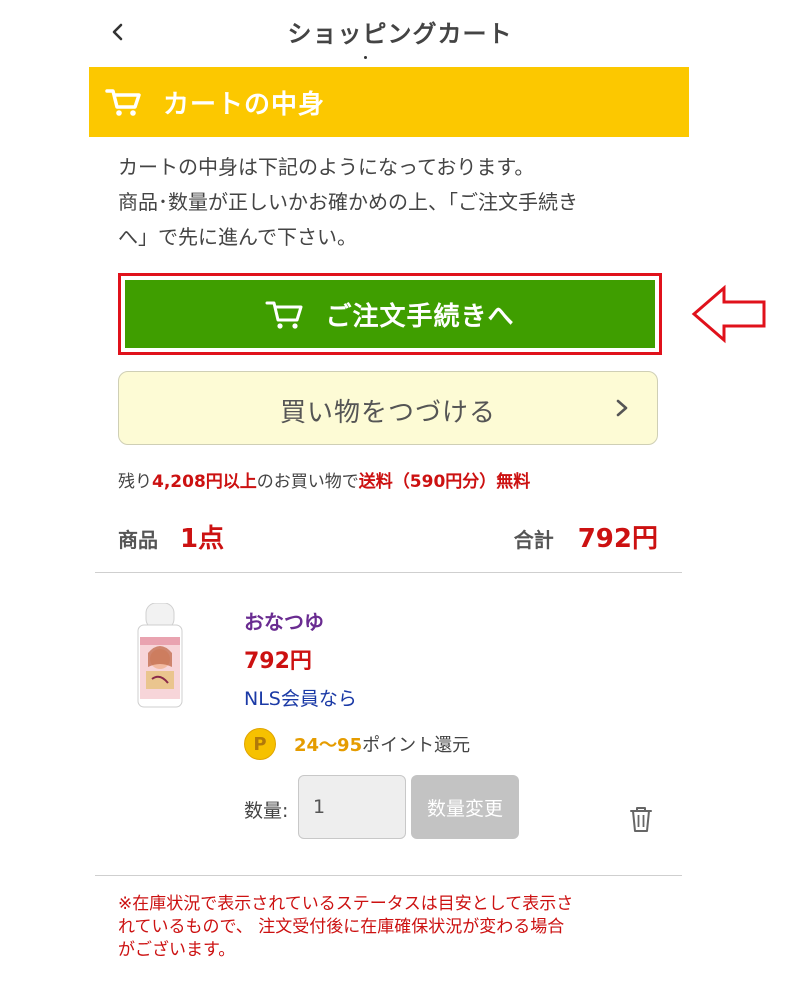 The width and height of the screenshot is (800, 986). What do you see at coordinates (346, 904) in the screenshot?
I see `stock-notice-line: ※在庫状況で表示されているステータスは目安として表示さ` at bounding box center [346, 904].